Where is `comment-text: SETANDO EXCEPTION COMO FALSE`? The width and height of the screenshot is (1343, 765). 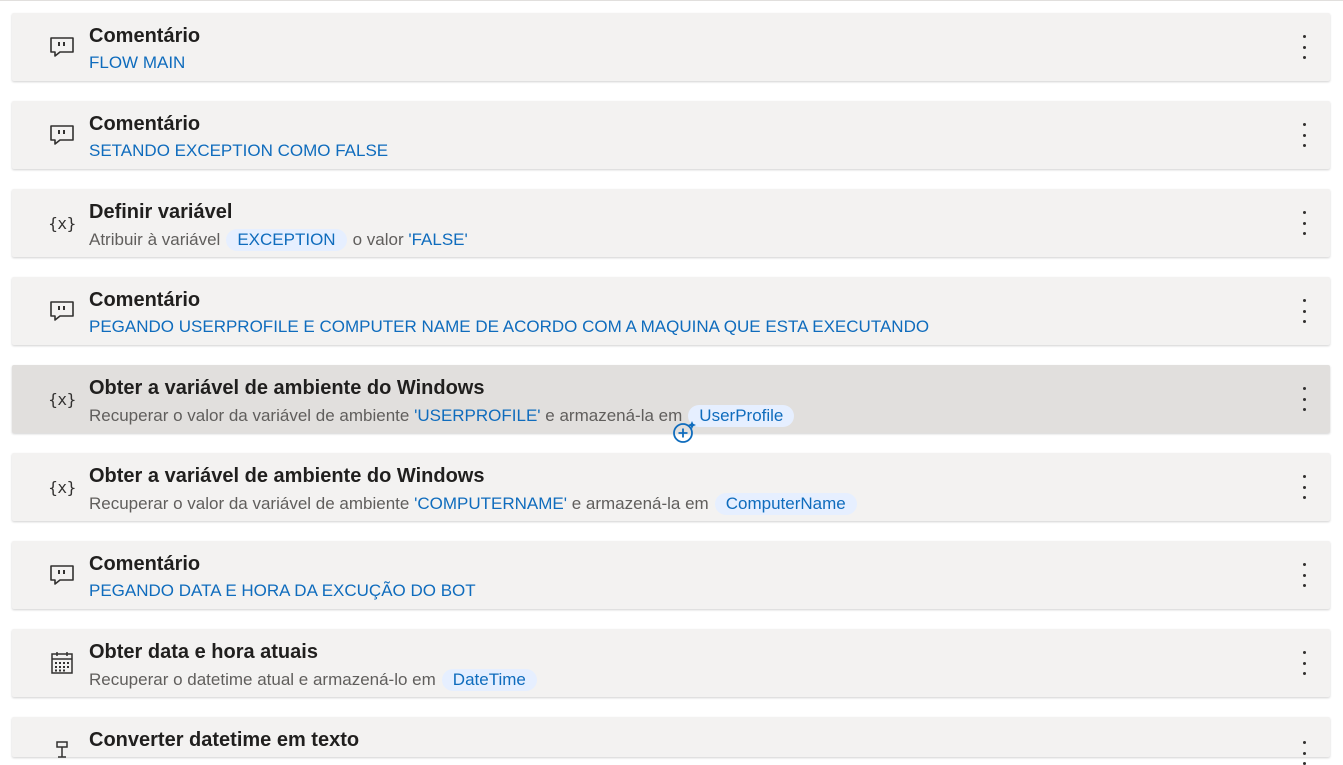 comment-text: SETANDO EXCEPTION COMO FALSE is located at coordinates (239, 150).